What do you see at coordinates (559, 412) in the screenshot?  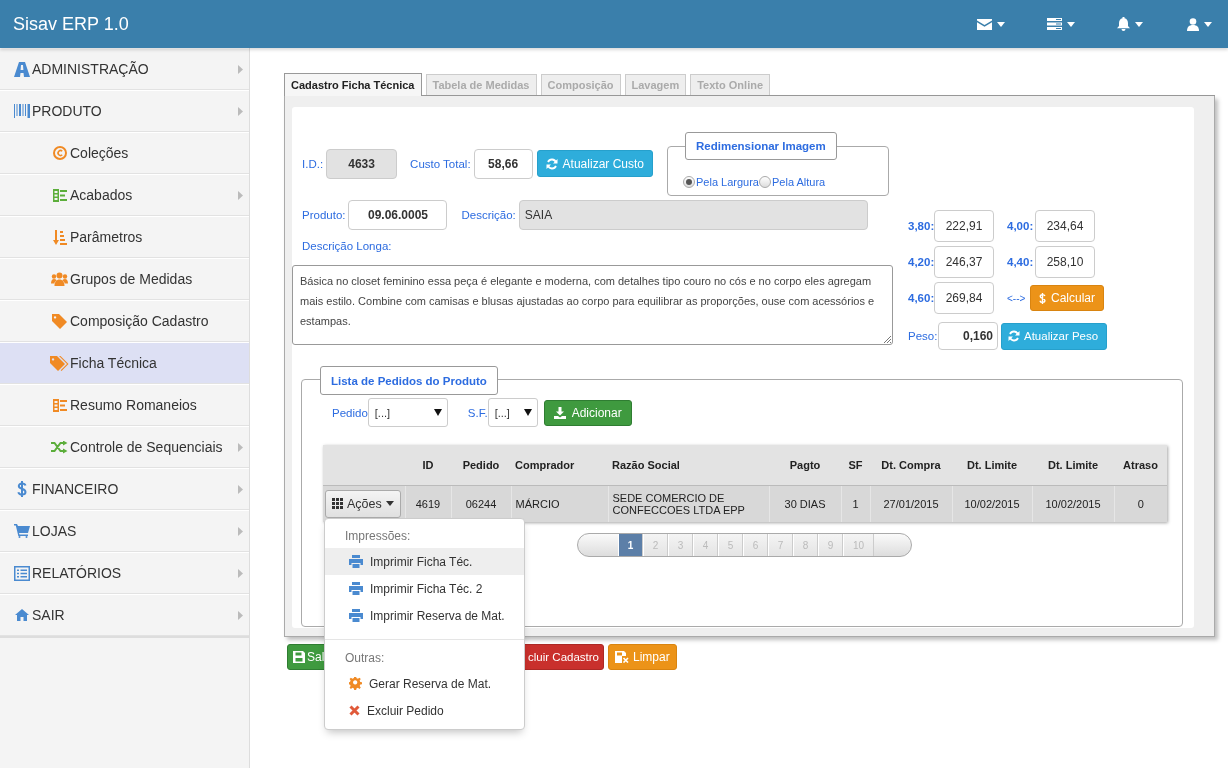 I see `download-icon` at bounding box center [559, 412].